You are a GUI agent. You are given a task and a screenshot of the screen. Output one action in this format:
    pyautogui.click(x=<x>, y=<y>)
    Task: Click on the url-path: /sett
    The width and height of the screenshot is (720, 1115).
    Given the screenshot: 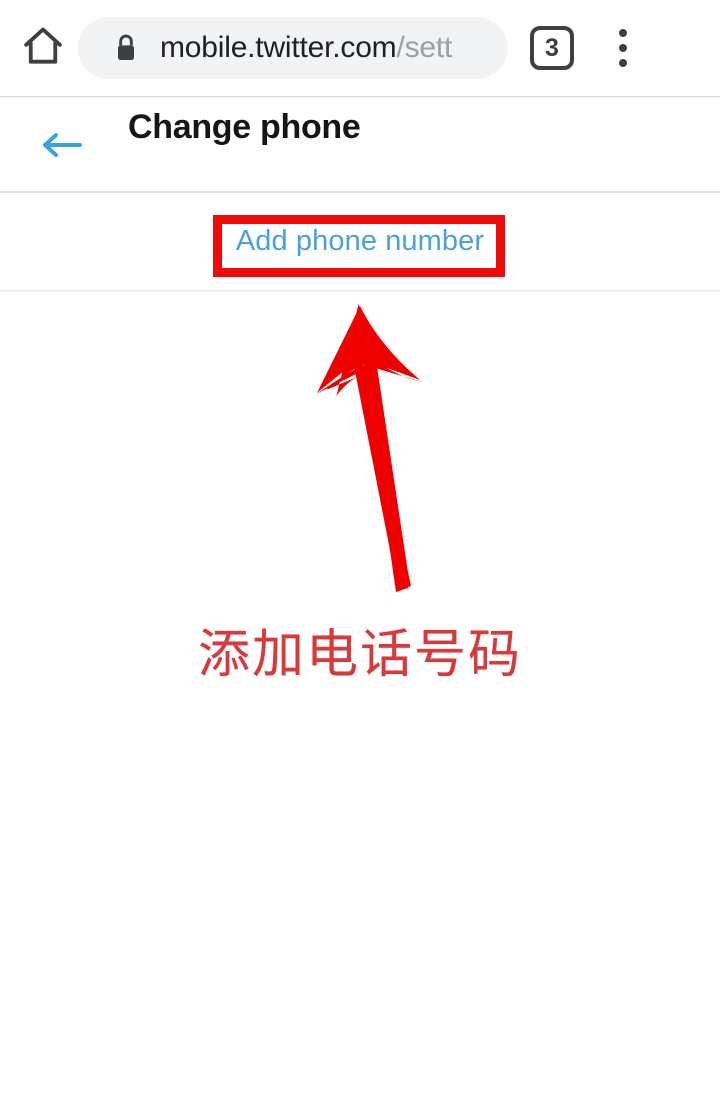 What is the action you would take?
    pyautogui.click(x=424, y=47)
    